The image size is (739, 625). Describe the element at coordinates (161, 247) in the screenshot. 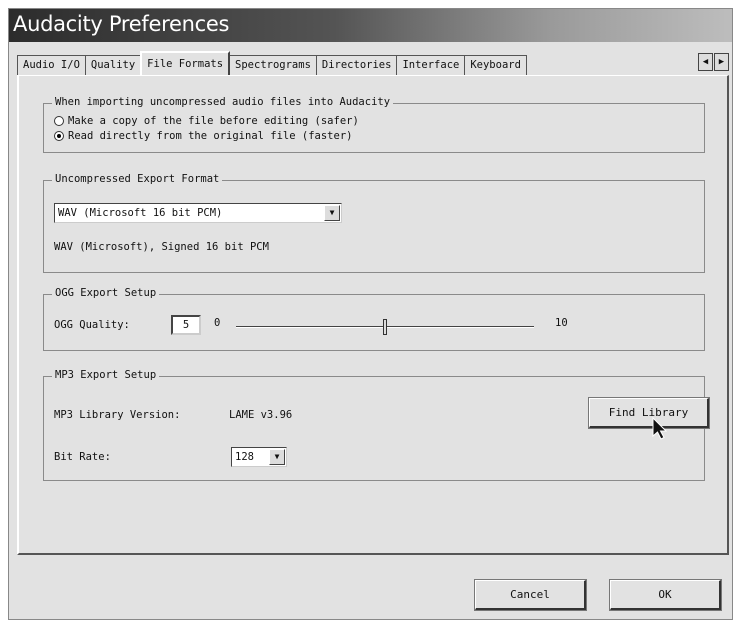

I see `export-format-description: WAV (Microsoft), Signed 16 bit PCM` at that location.